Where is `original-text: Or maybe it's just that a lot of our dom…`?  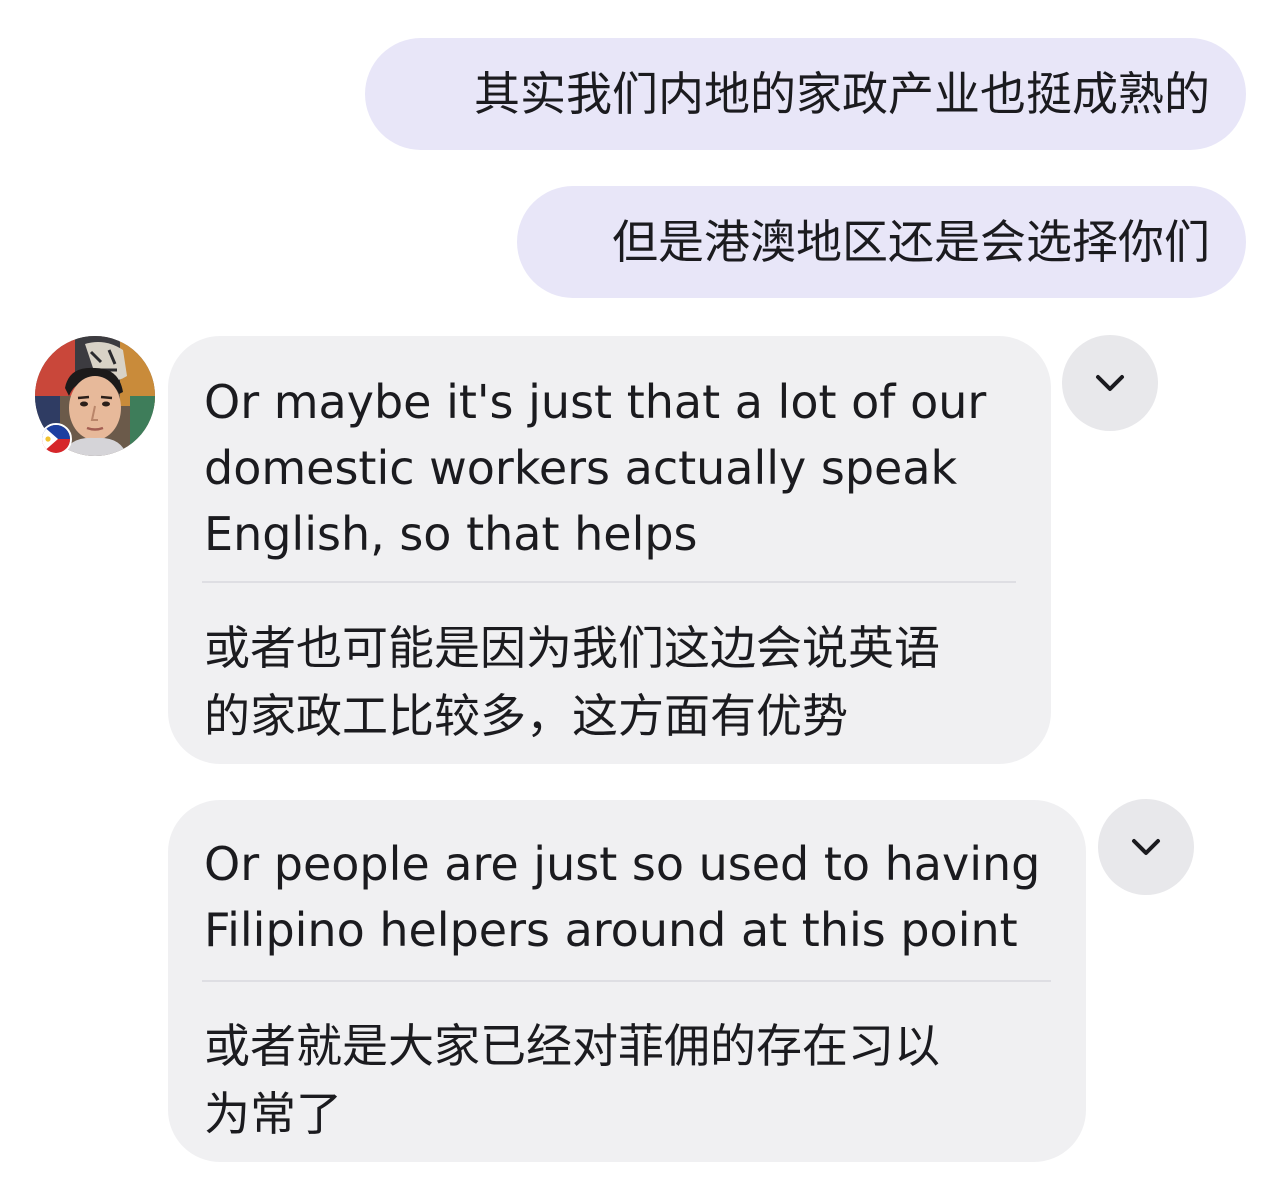 original-text: Or maybe it's just that a lot of our dom… is located at coordinates (595, 468).